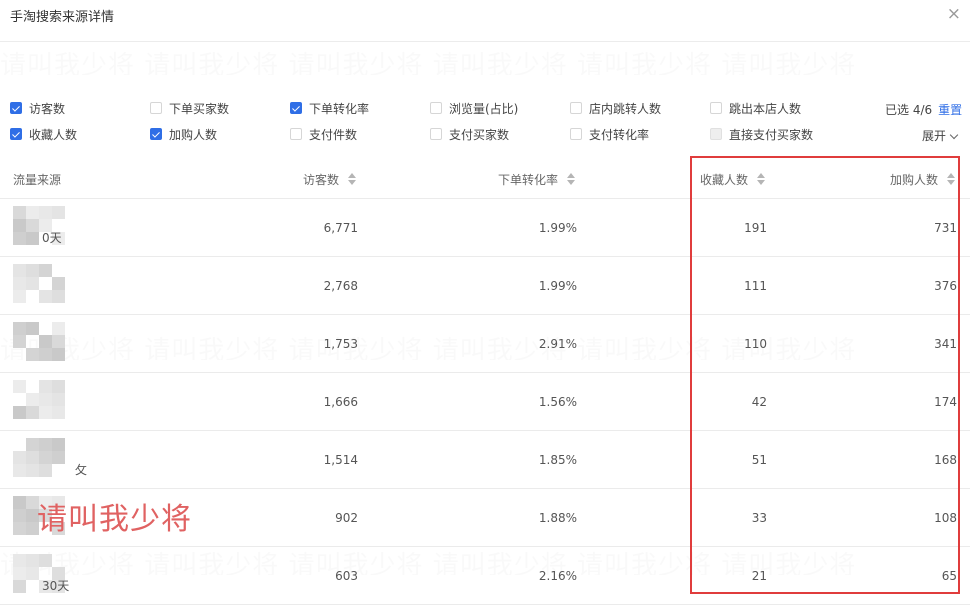 The image size is (970, 605). Describe the element at coordinates (954, 135) in the screenshot. I see `chevron-down-icon` at that location.